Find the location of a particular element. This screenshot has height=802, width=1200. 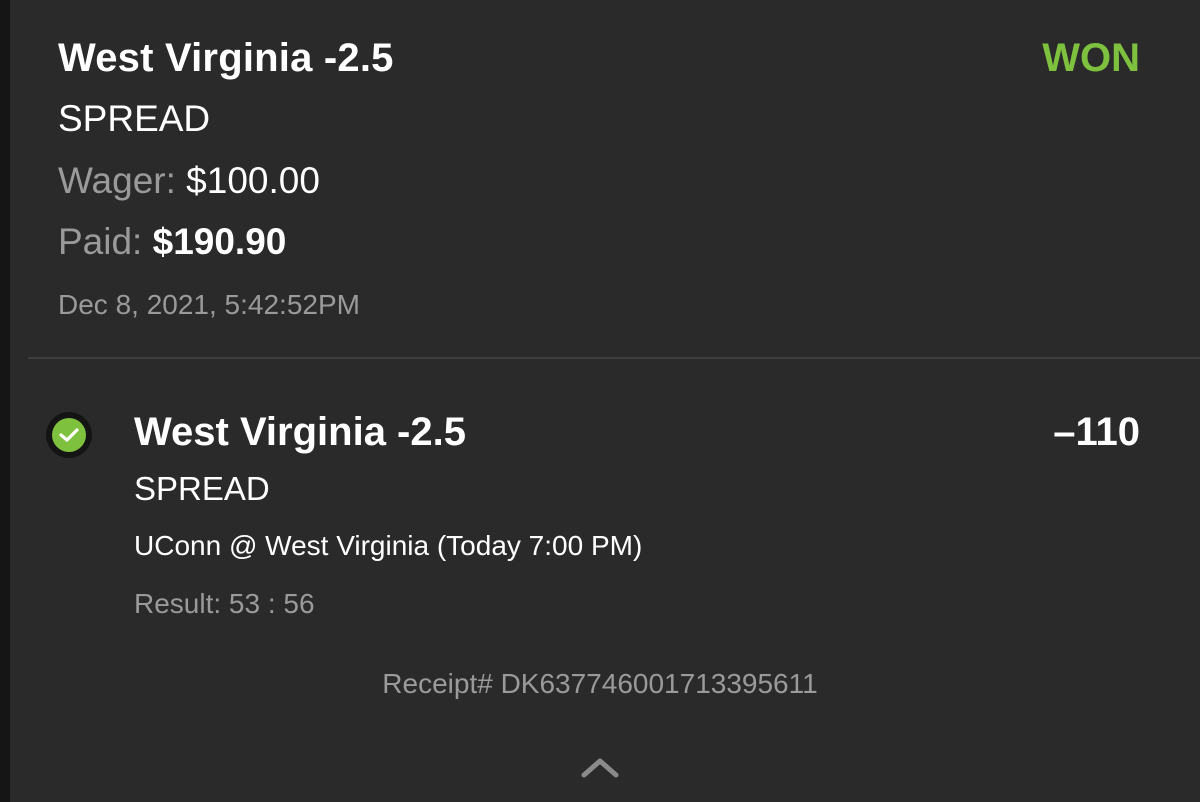

bet-title: West Virginia -2.5 is located at coordinates (226, 58).